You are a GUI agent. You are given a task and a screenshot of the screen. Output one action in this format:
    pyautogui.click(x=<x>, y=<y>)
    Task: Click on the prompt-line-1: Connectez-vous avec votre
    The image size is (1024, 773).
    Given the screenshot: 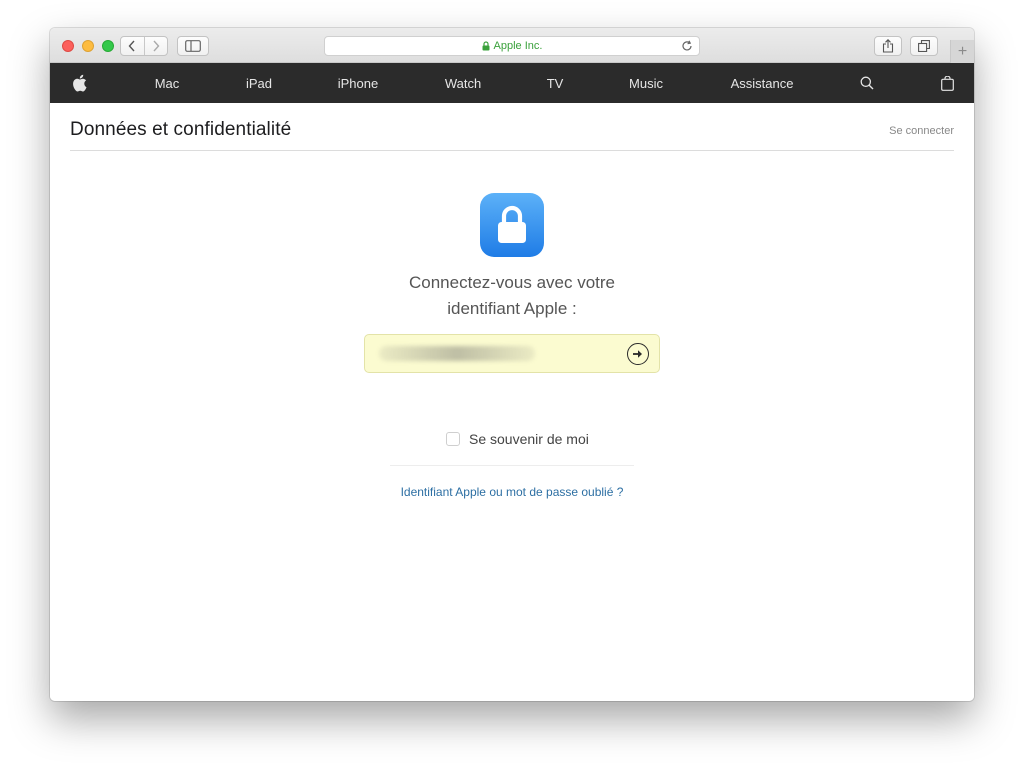 What is the action you would take?
    pyautogui.click(x=512, y=282)
    